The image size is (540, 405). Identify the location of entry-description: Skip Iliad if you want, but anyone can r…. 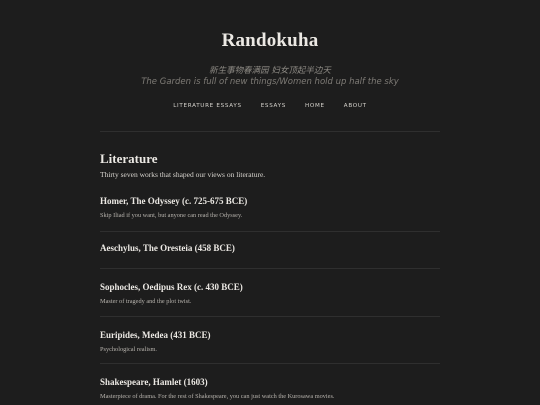
(171, 215).